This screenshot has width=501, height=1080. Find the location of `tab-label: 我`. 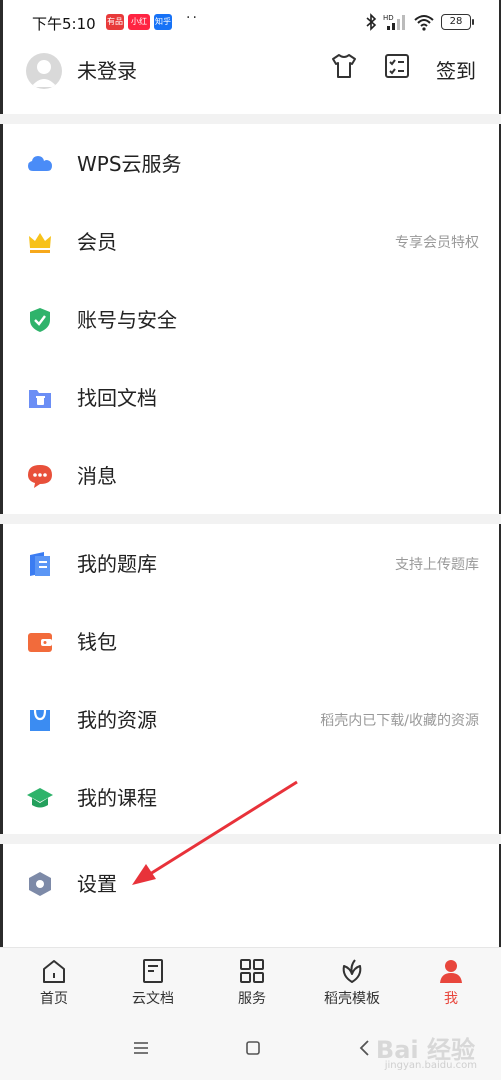

tab-label: 我 is located at coordinates (451, 999).